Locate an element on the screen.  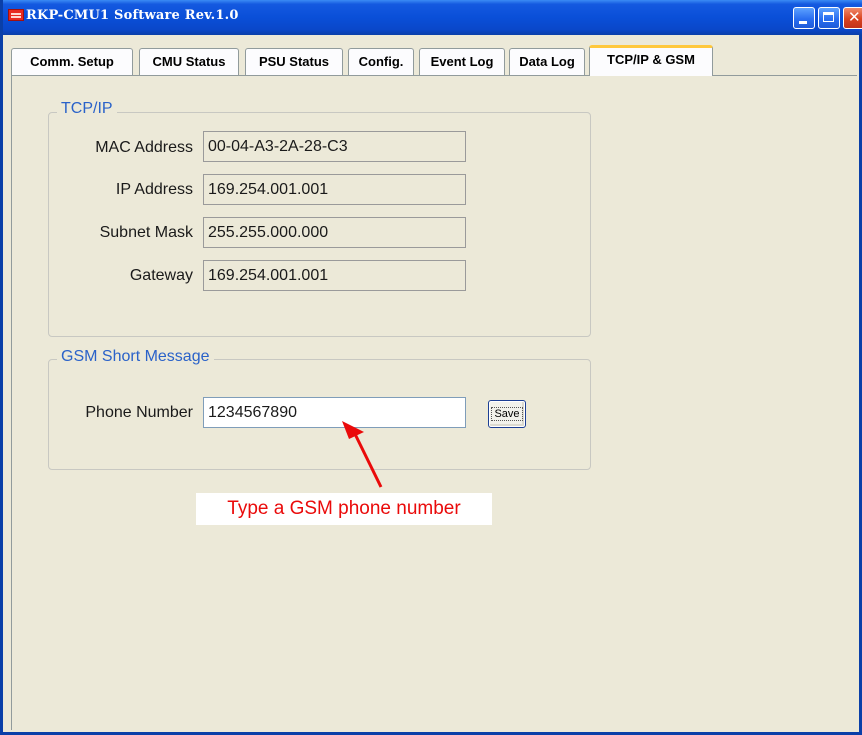
tab-tcpip-gsm: TCP/IP & GSM is located at coordinates (651, 60).